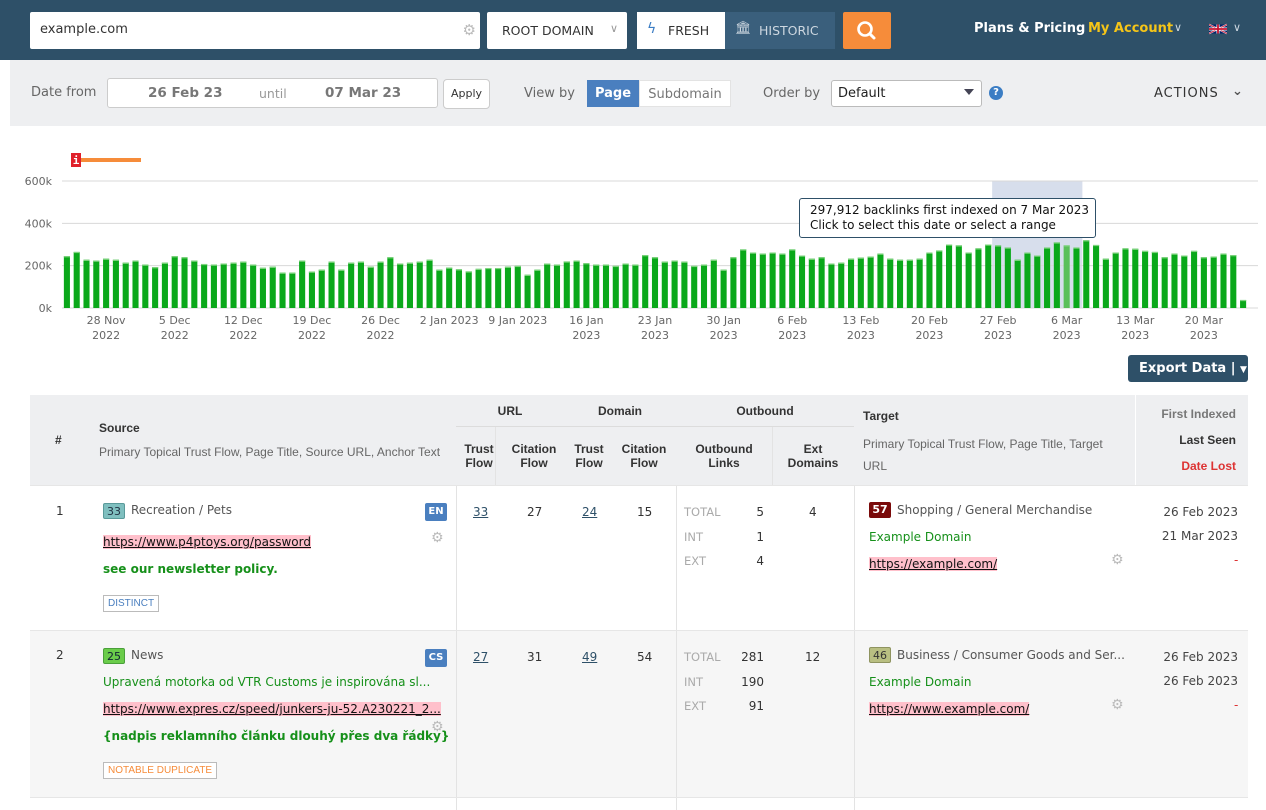  I want to click on header-ext-domains: Ext Domains, so click(813, 456).